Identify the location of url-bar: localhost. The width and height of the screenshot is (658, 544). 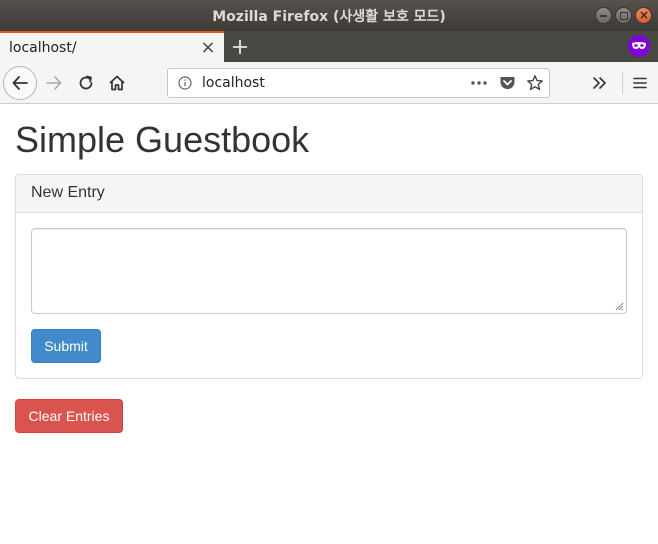
(358, 83).